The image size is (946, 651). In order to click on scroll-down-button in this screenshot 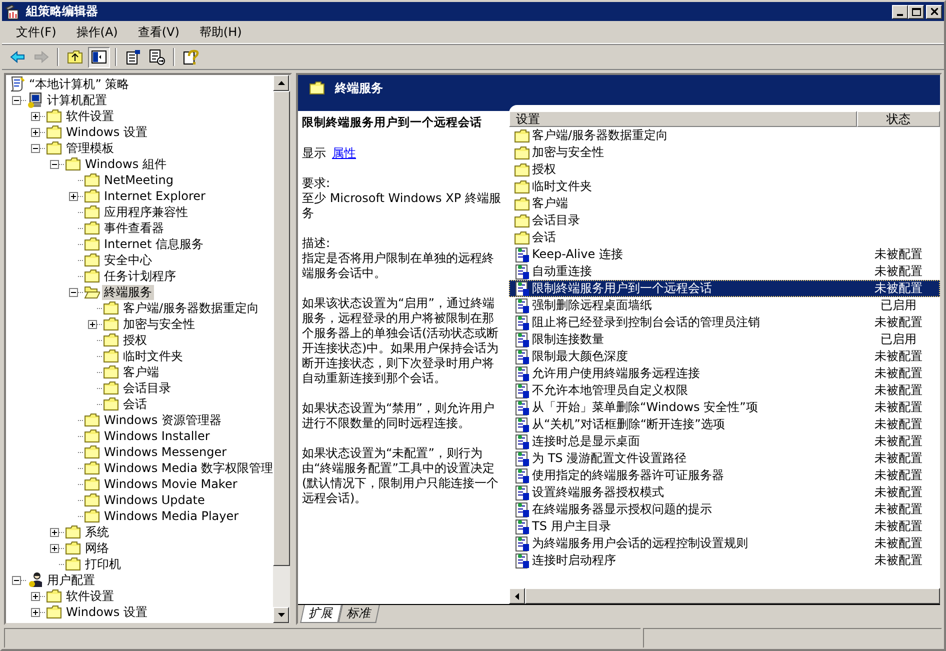, I will do `click(281, 615)`.